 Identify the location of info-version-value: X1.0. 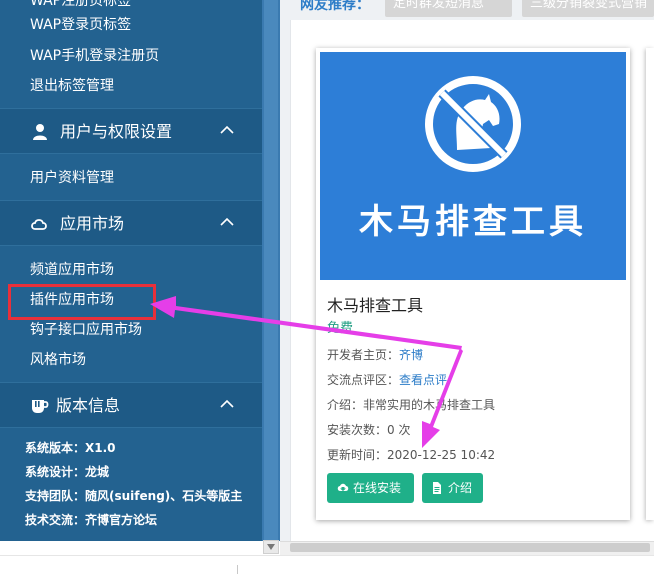
(100, 448).